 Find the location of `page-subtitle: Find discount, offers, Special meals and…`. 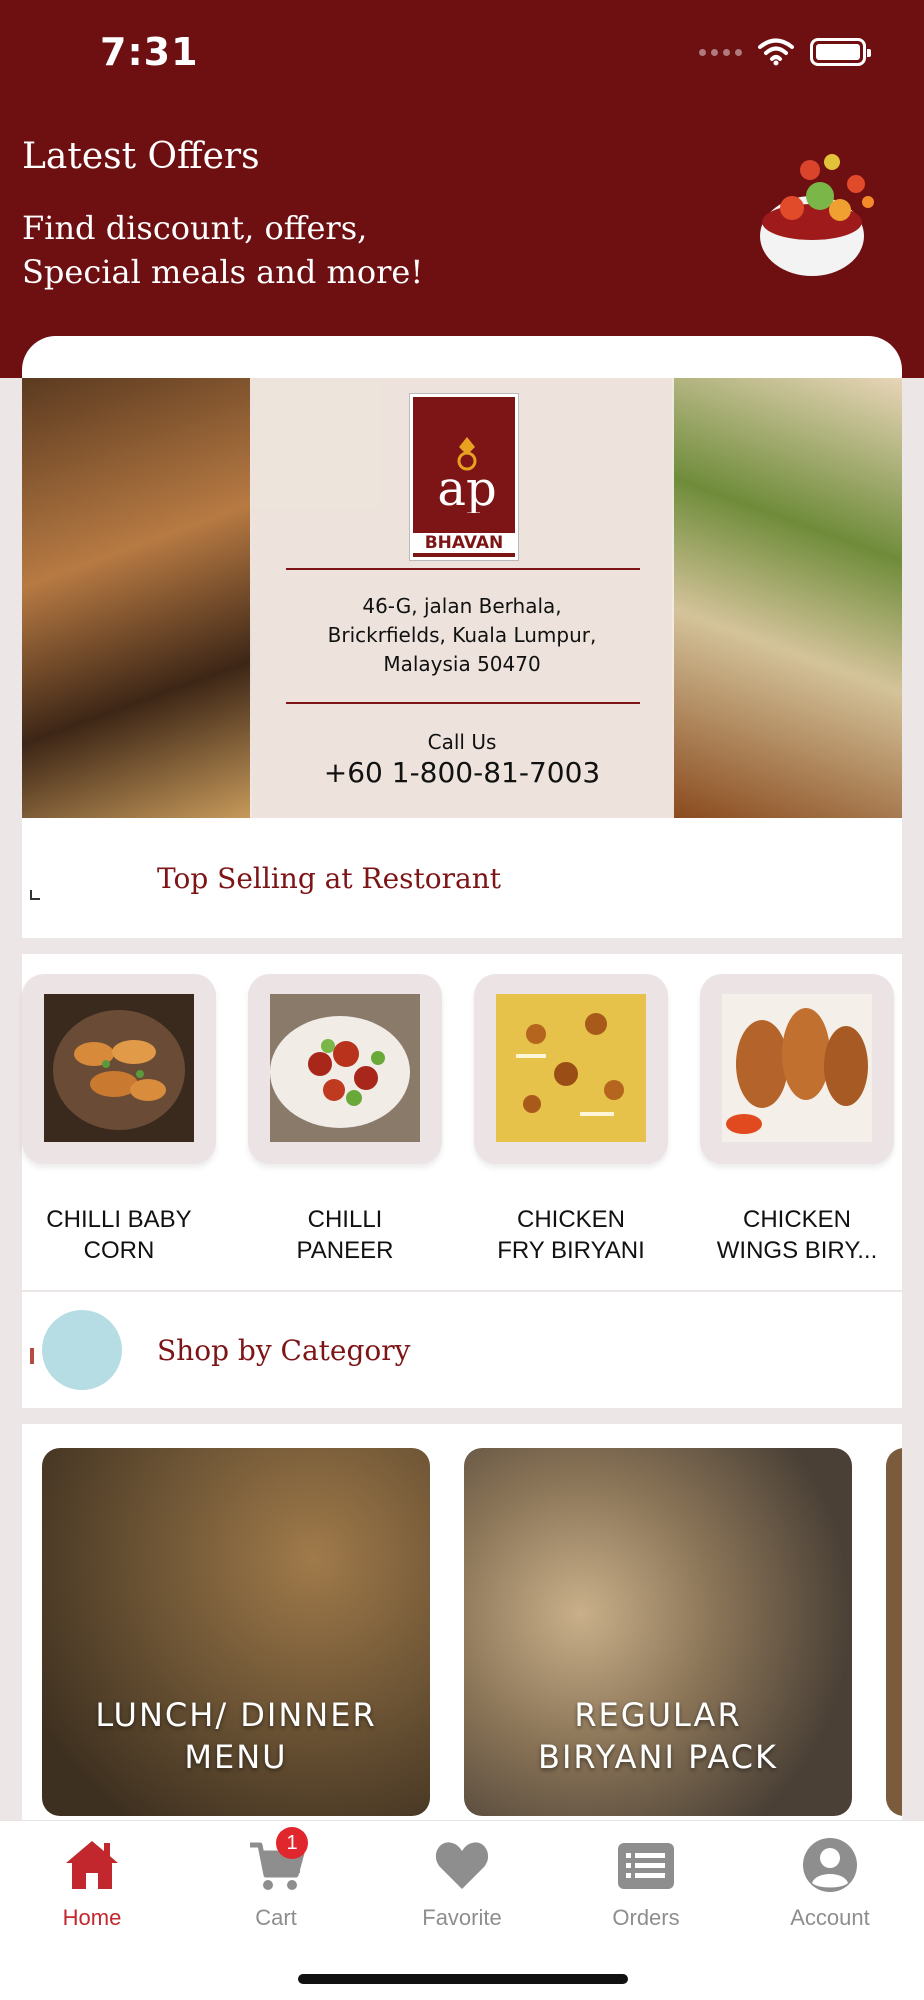

page-subtitle: Find discount, offers, Special meals and… is located at coordinates (302, 250).